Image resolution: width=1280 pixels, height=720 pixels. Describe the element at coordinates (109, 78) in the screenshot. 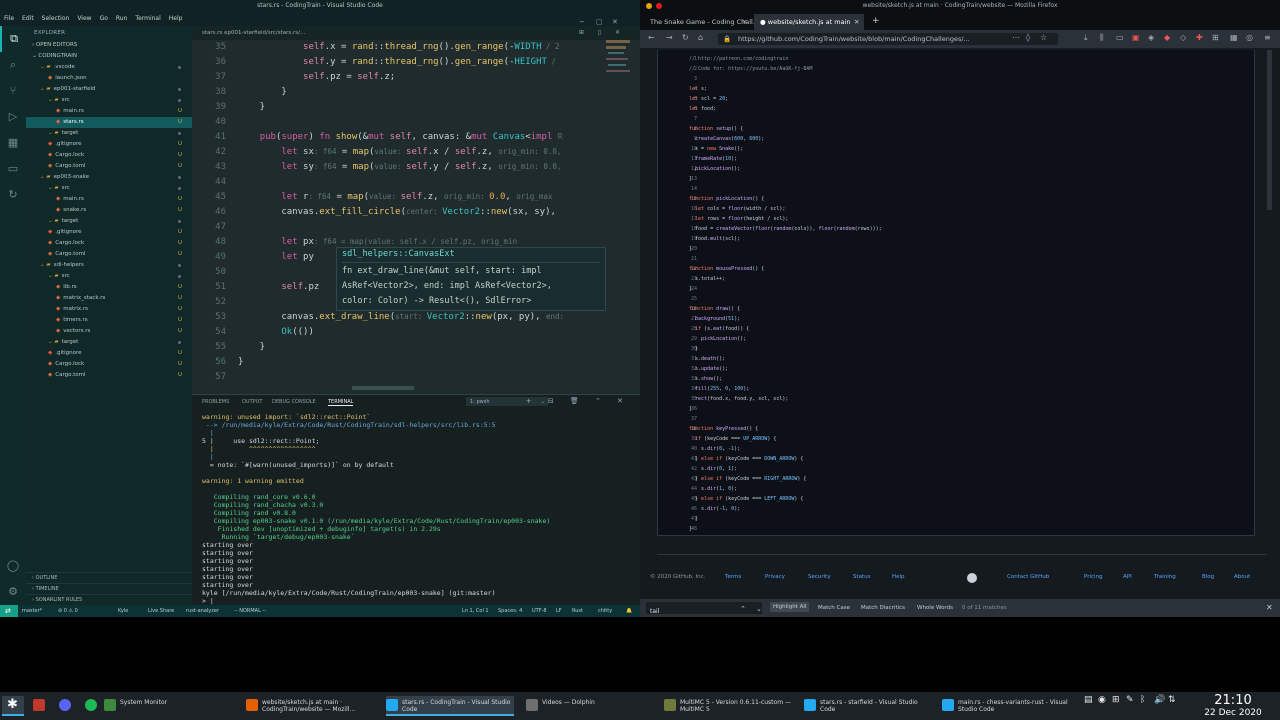

I see `tree-file: ◆ launch.json` at that location.